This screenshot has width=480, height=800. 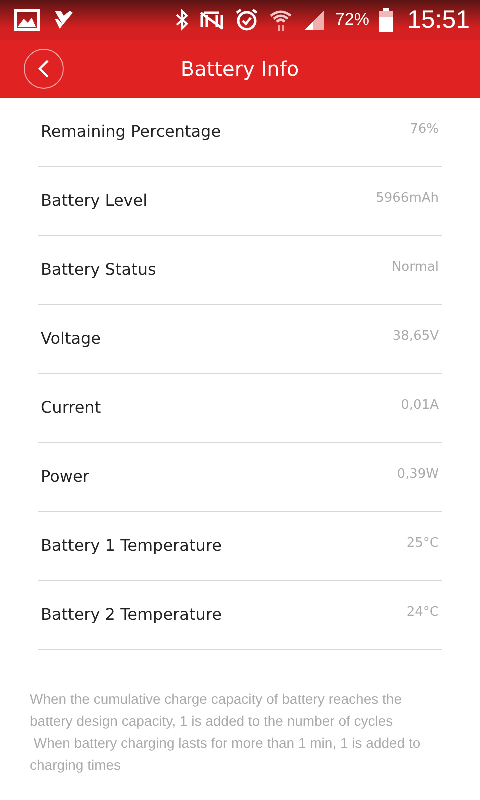 What do you see at coordinates (247, 20) in the screenshot?
I see `alarm-icon` at bounding box center [247, 20].